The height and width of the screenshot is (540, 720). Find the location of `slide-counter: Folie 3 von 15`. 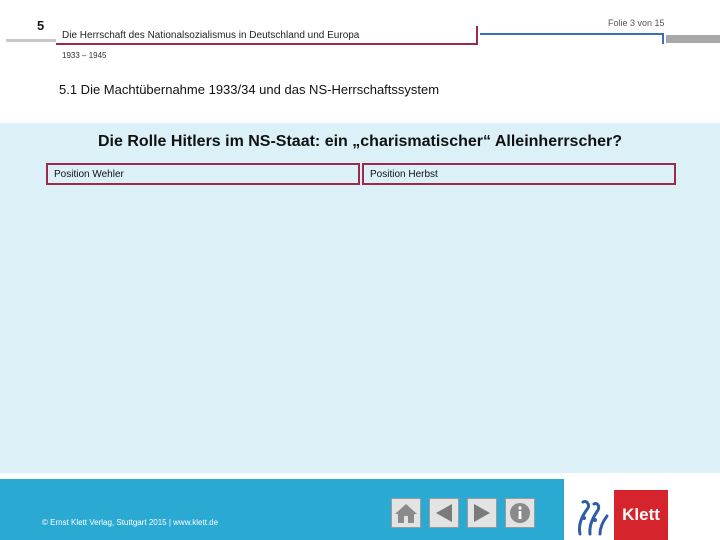

slide-counter: Folie 3 von 15 is located at coordinates (636, 23).